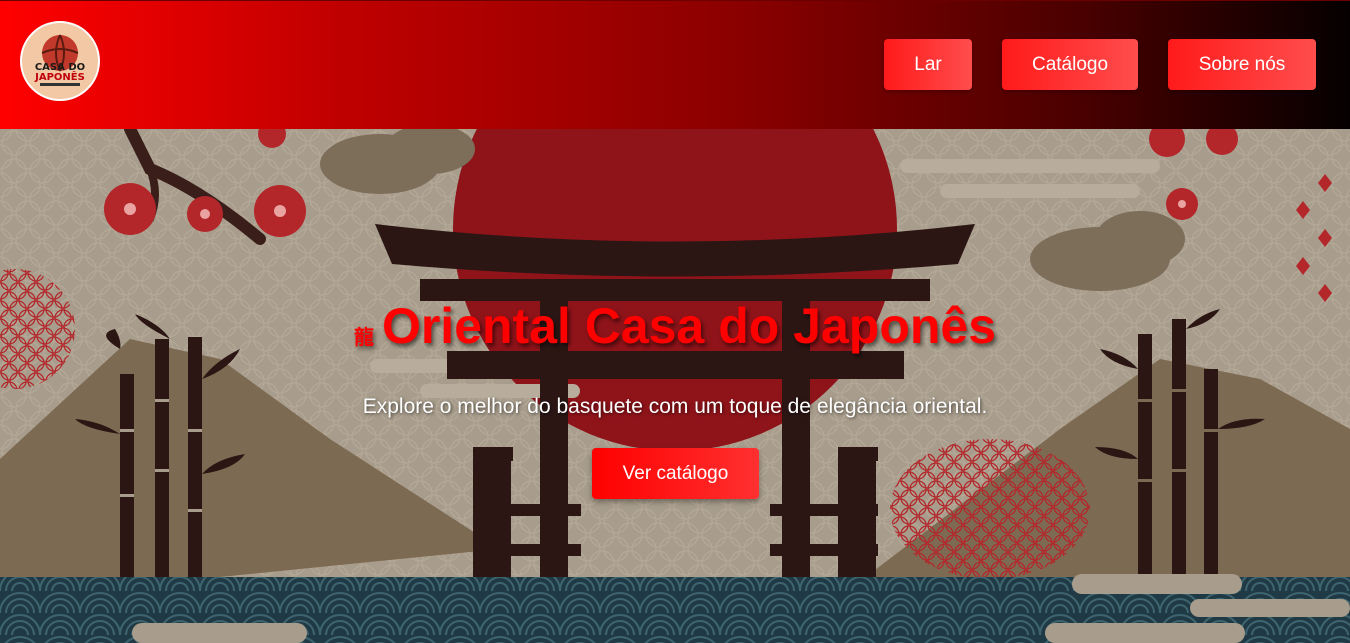  What do you see at coordinates (1242, 64) in the screenshot?
I see `nav-about-button: Sobre nós` at bounding box center [1242, 64].